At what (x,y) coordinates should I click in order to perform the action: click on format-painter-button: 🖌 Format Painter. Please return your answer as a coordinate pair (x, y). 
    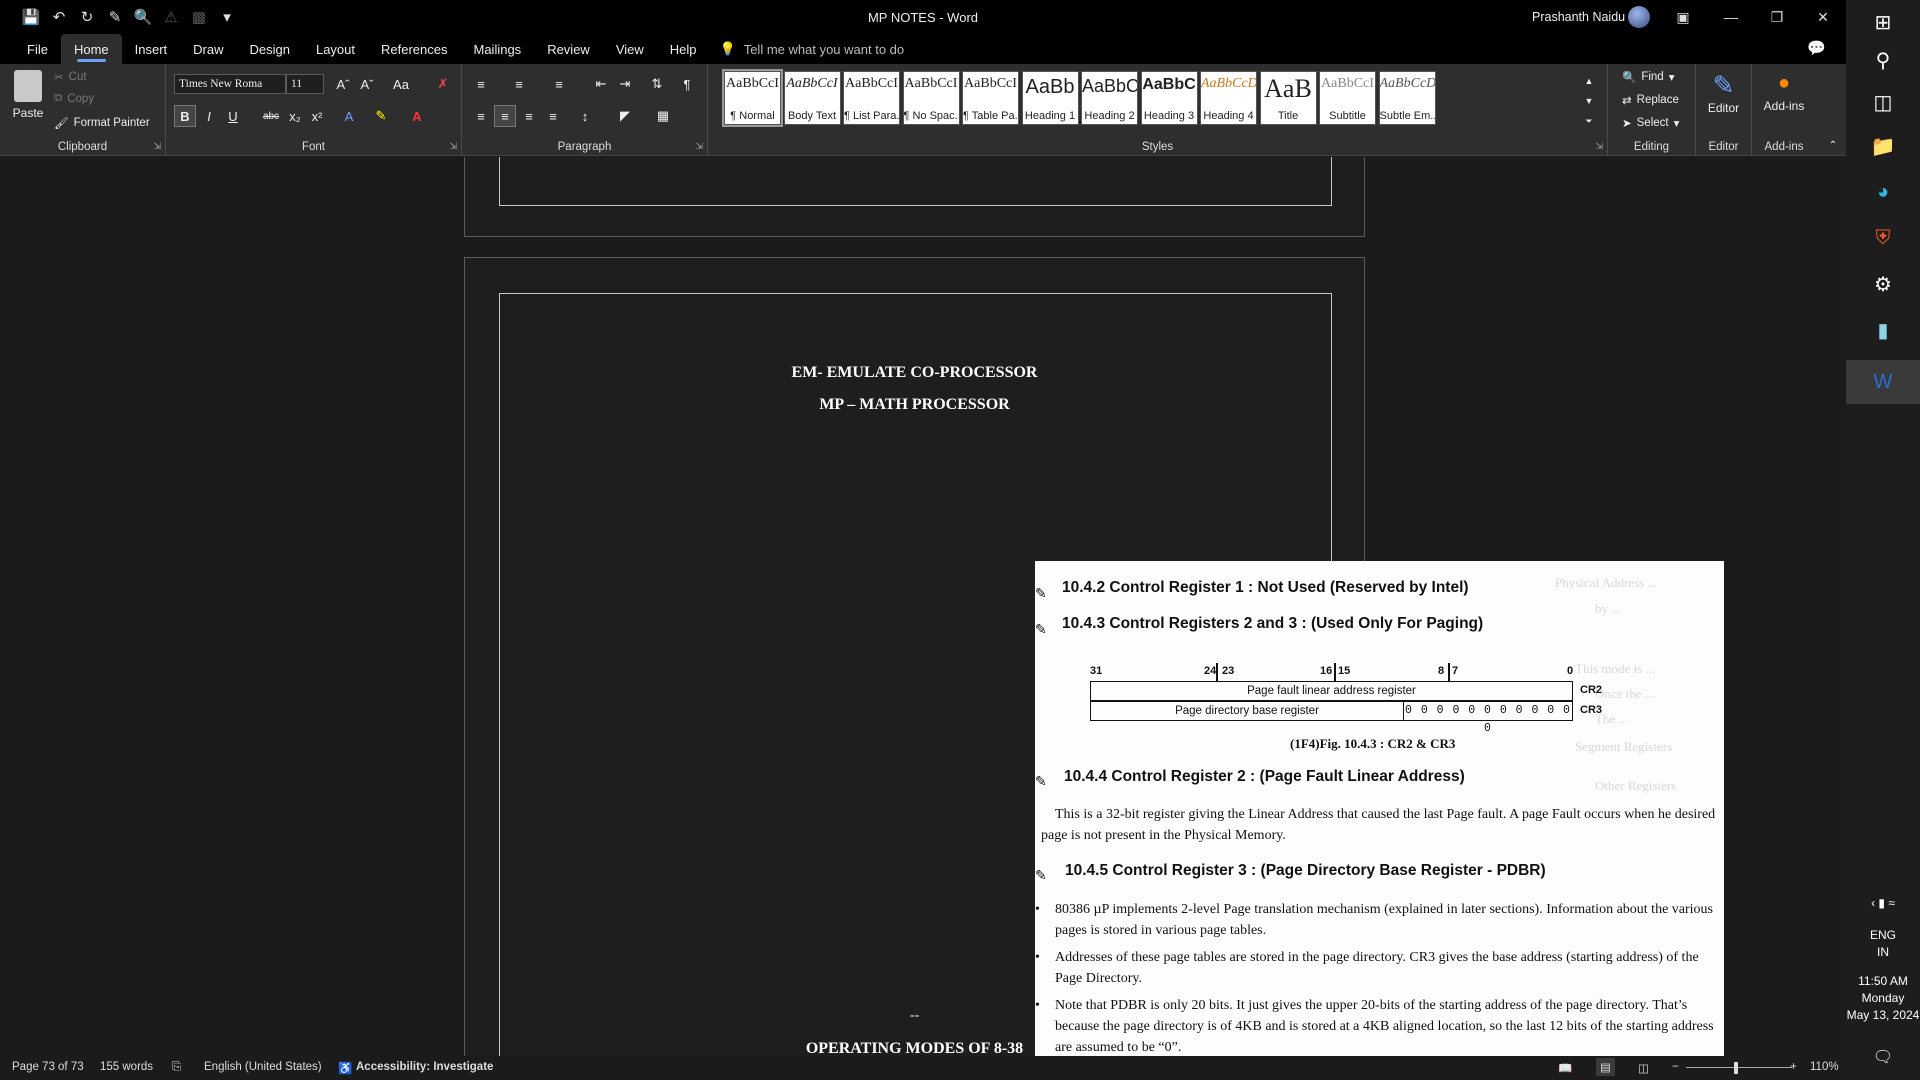
    Looking at the image, I should click on (102, 123).